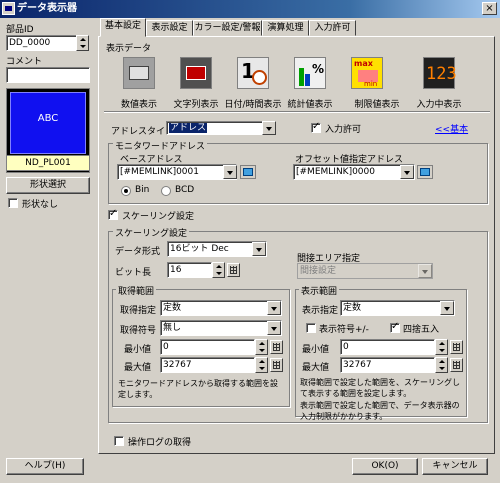 Image resolution: width=500 pixels, height=483 pixels. Describe the element at coordinates (230, 172) in the screenshot. I see `base-address-dropdown` at that location.